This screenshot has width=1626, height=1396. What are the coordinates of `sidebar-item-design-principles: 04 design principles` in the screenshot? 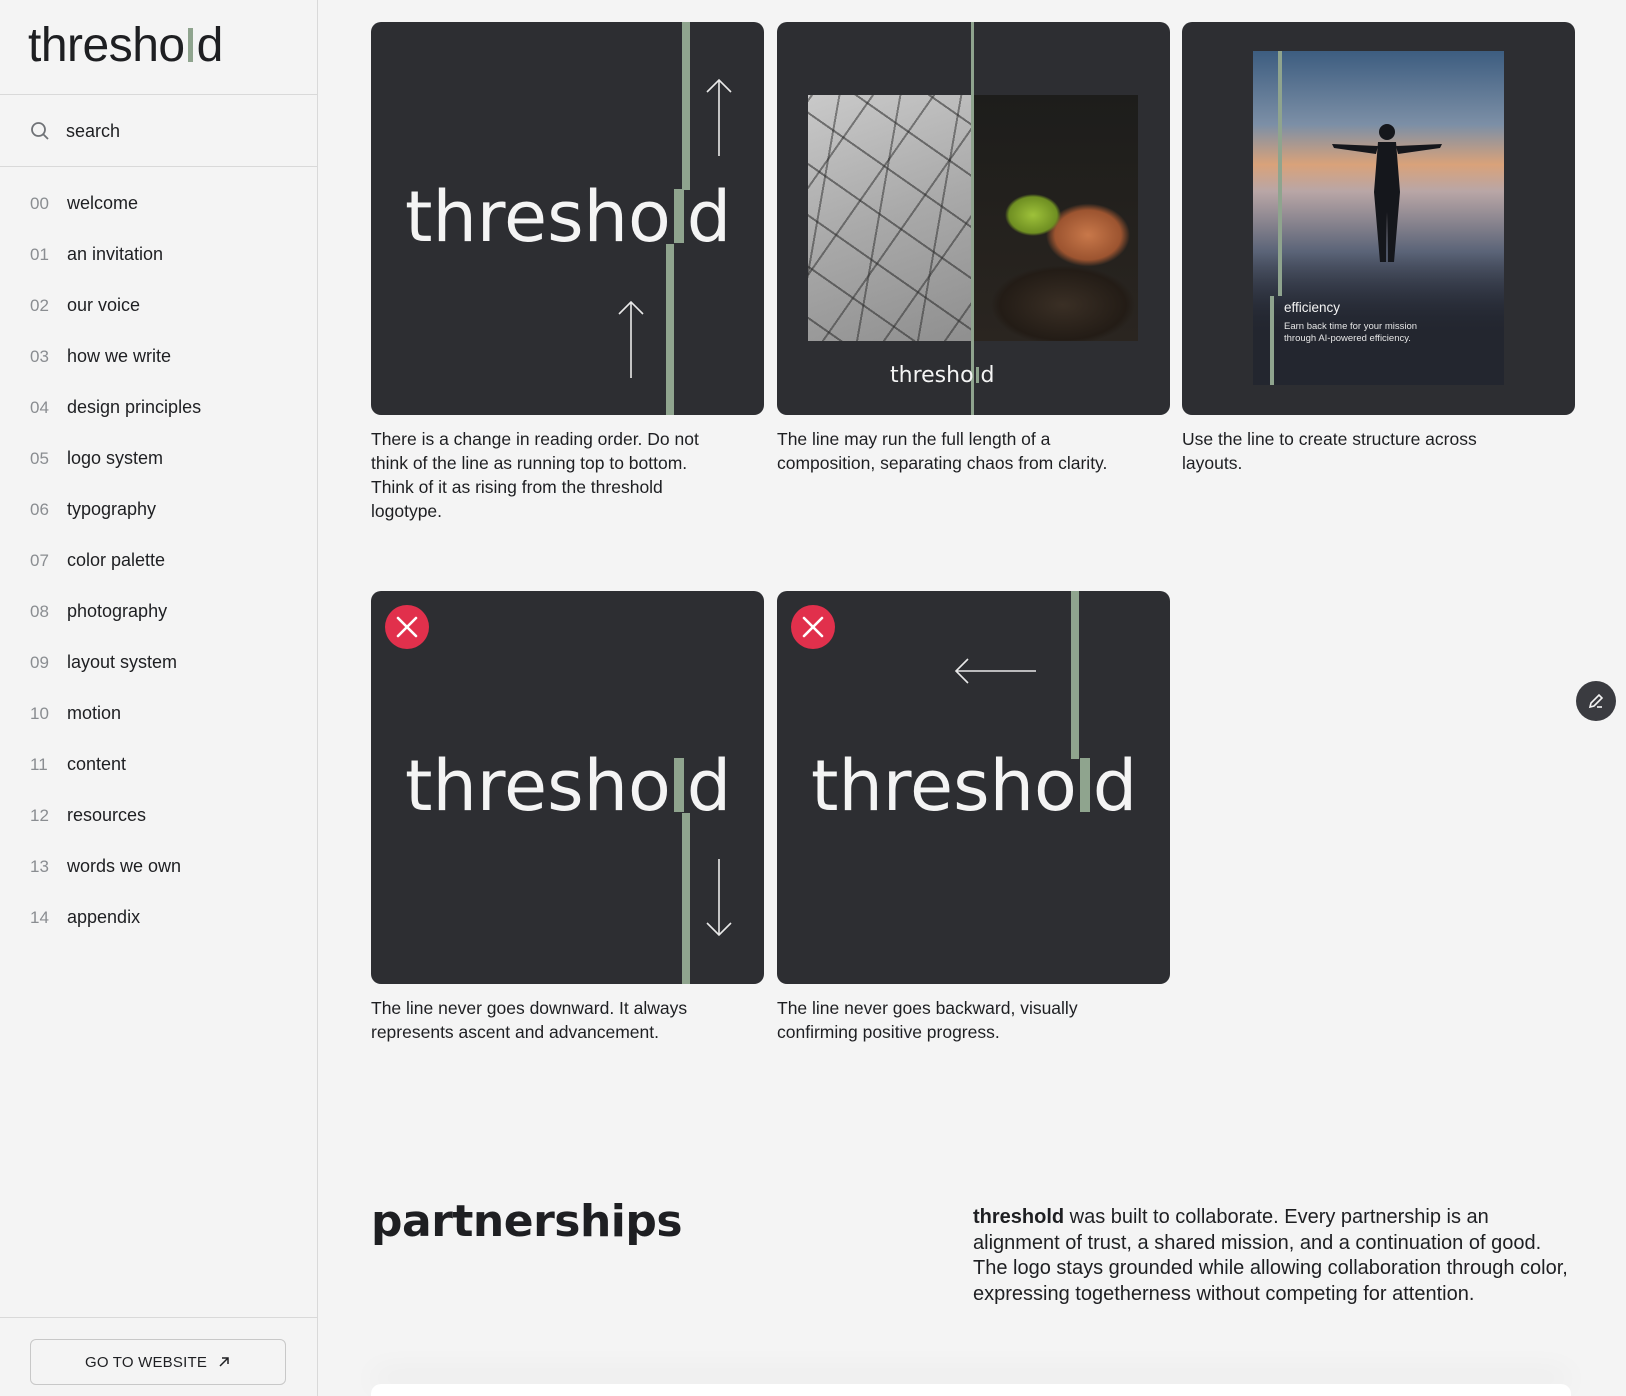 It's located at (159, 407).